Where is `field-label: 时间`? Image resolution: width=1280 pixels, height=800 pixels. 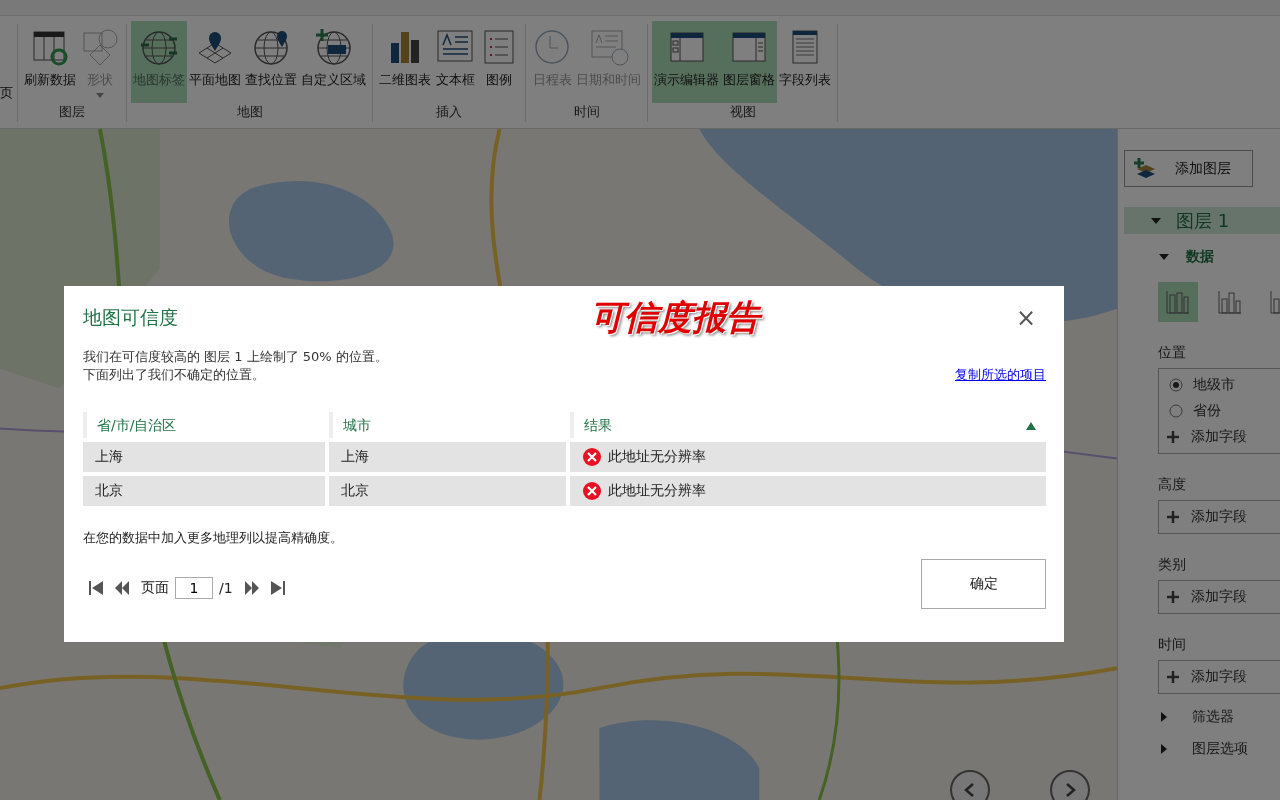
field-label: 时间 is located at coordinates (1172, 645).